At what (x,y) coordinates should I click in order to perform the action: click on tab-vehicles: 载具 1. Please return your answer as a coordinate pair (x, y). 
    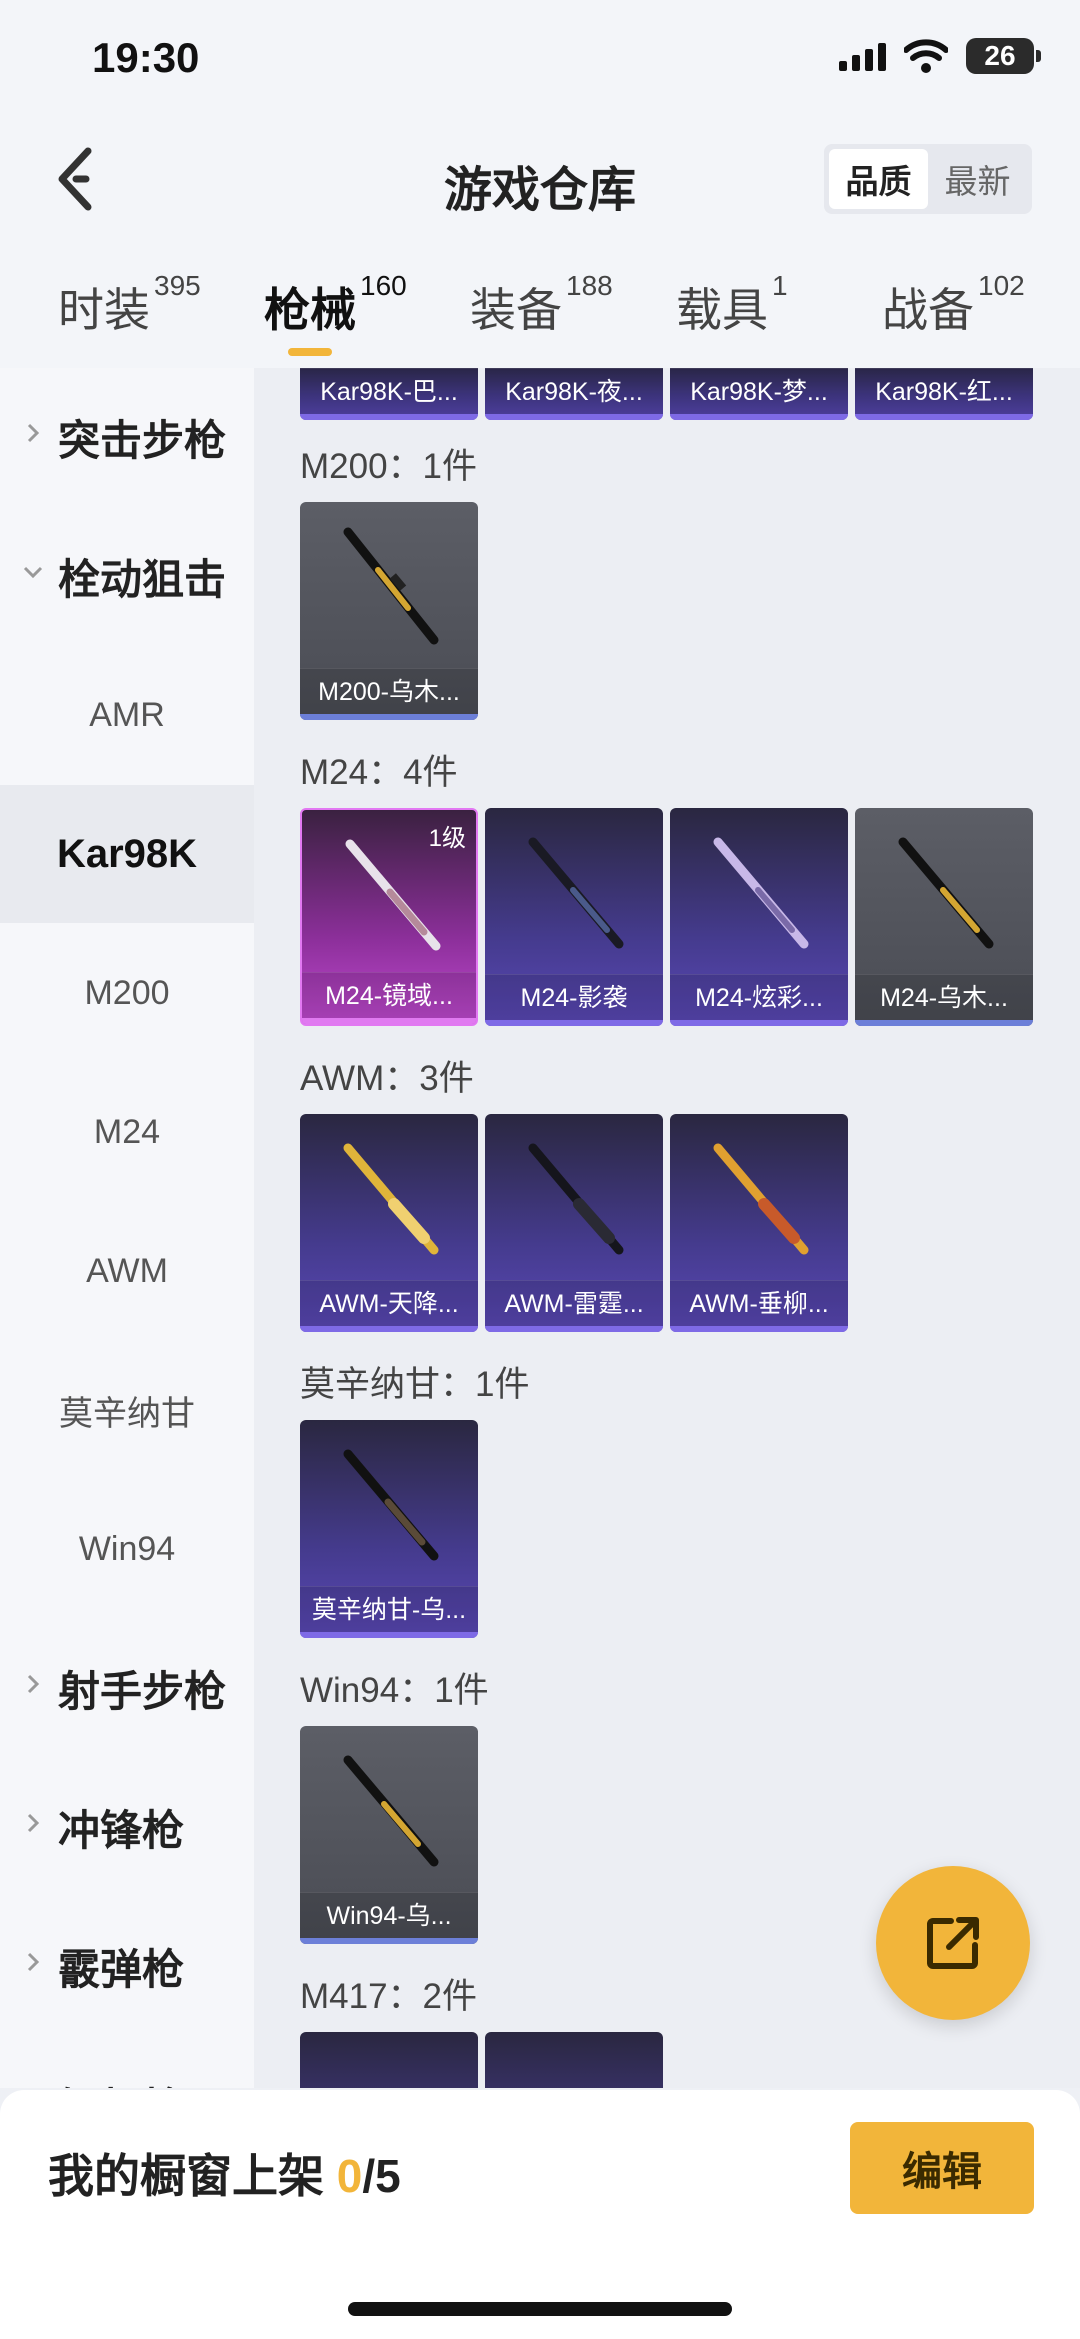
    Looking at the image, I should click on (732, 305).